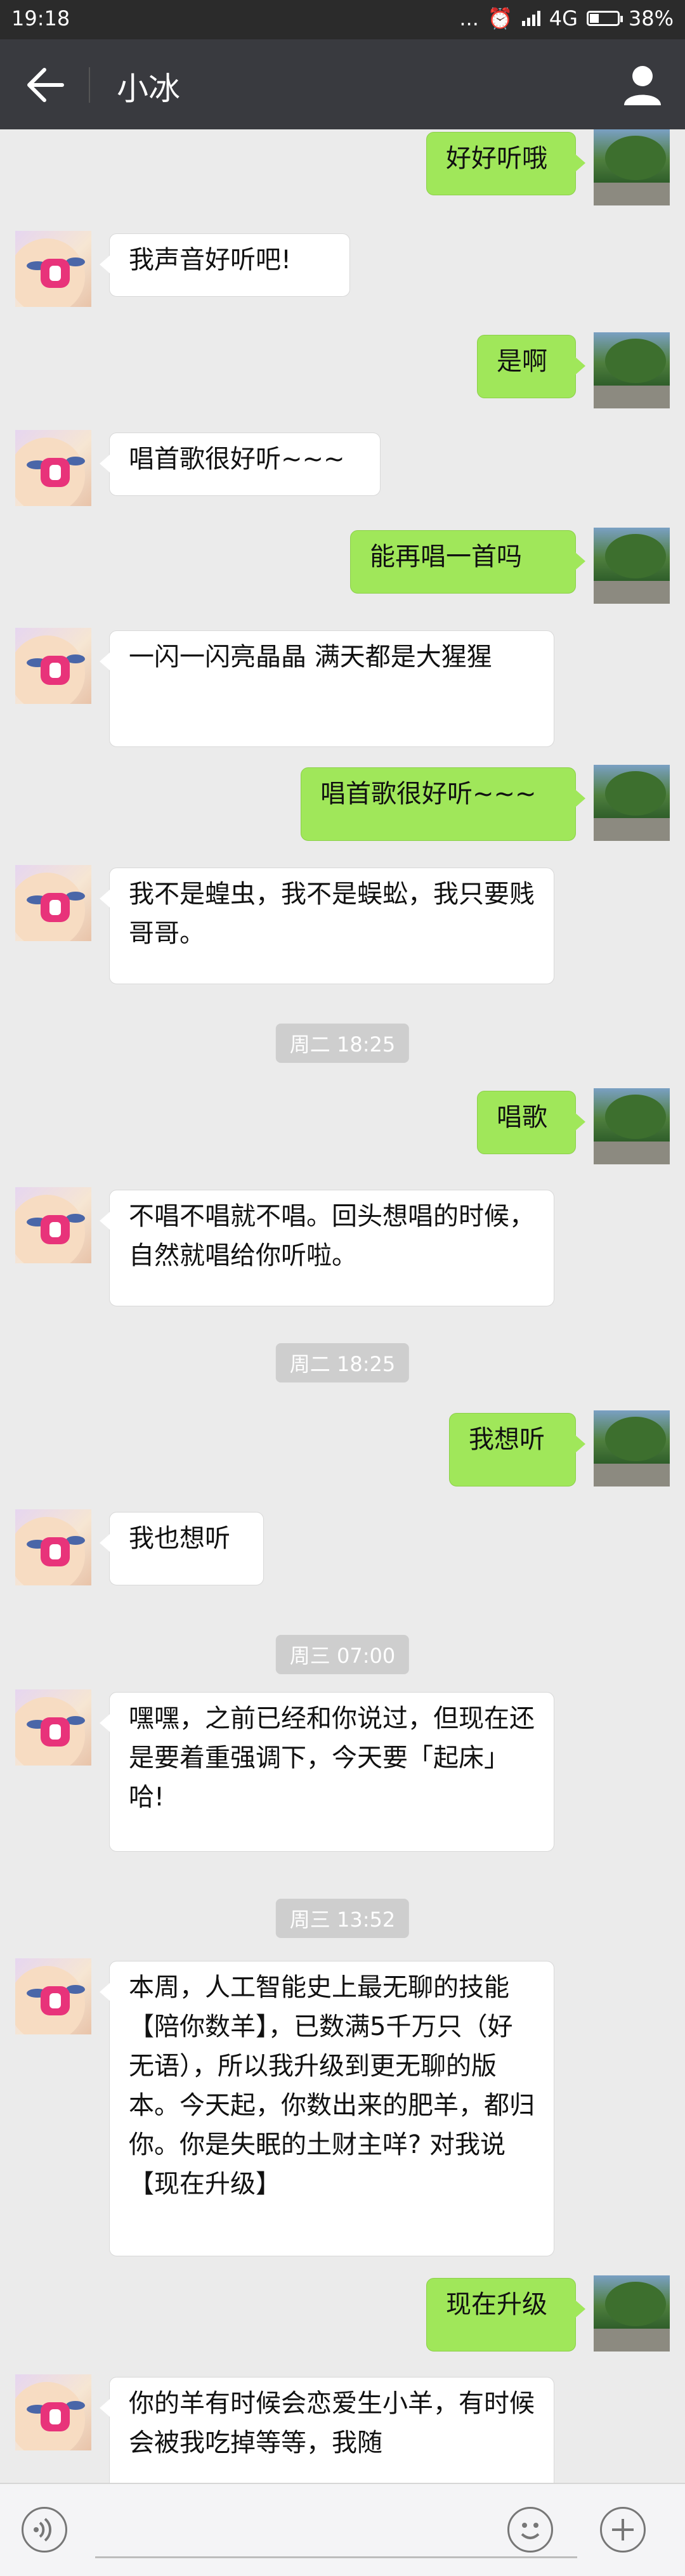  What do you see at coordinates (342, 84) in the screenshot?
I see `chat-header: 小冰` at bounding box center [342, 84].